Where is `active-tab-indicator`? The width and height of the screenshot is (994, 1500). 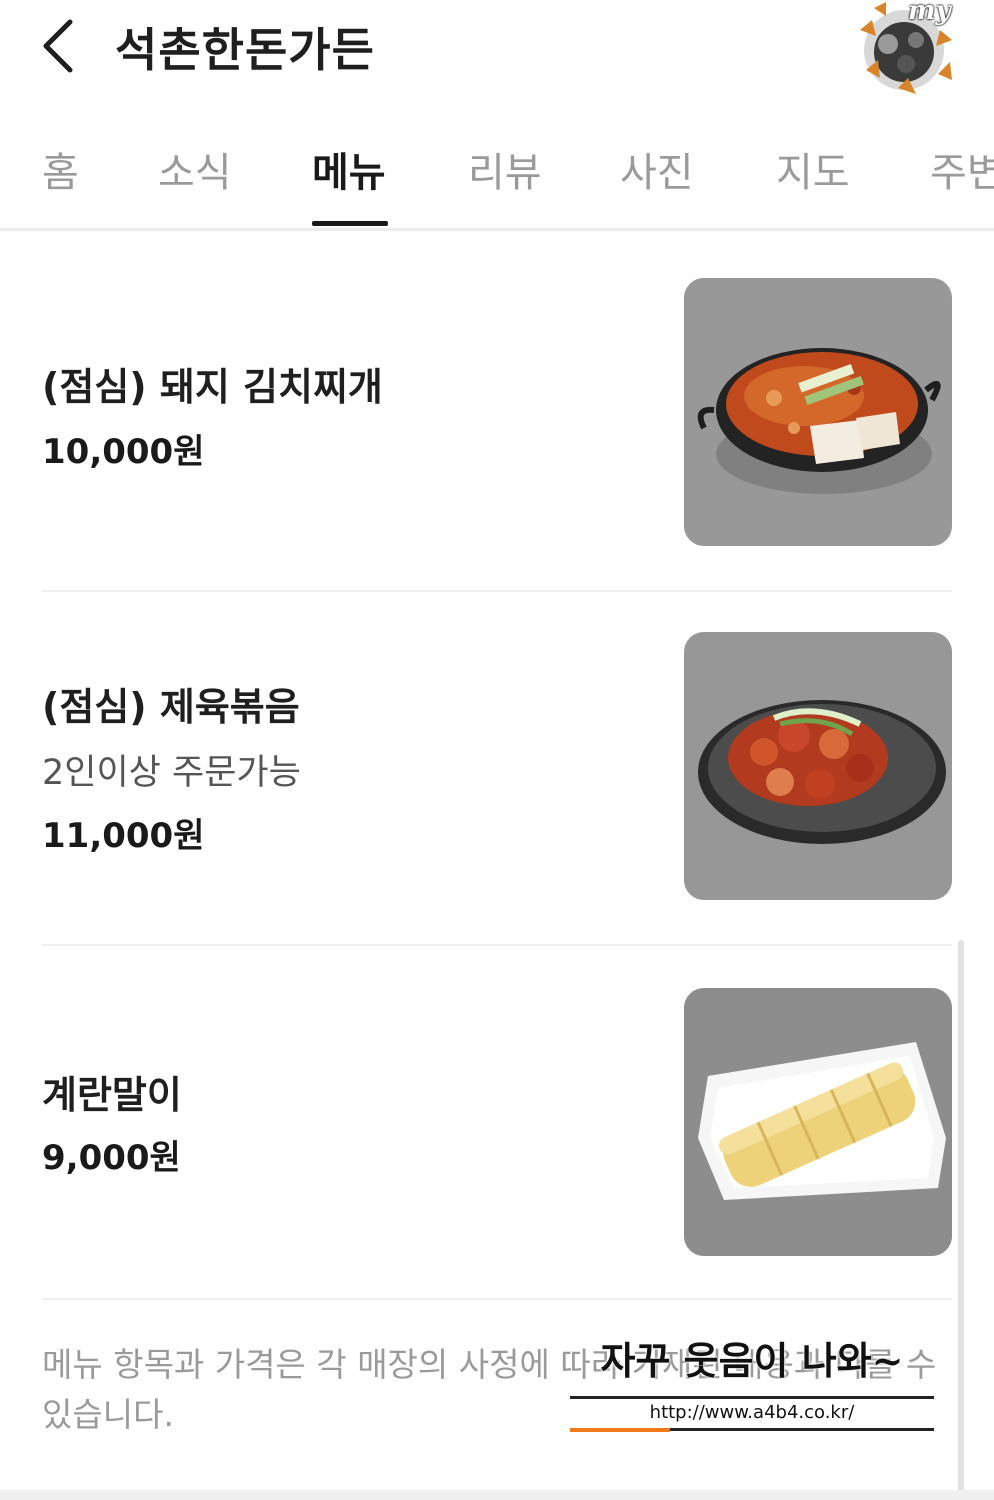 active-tab-indicator is located at coordinates (350, 223).